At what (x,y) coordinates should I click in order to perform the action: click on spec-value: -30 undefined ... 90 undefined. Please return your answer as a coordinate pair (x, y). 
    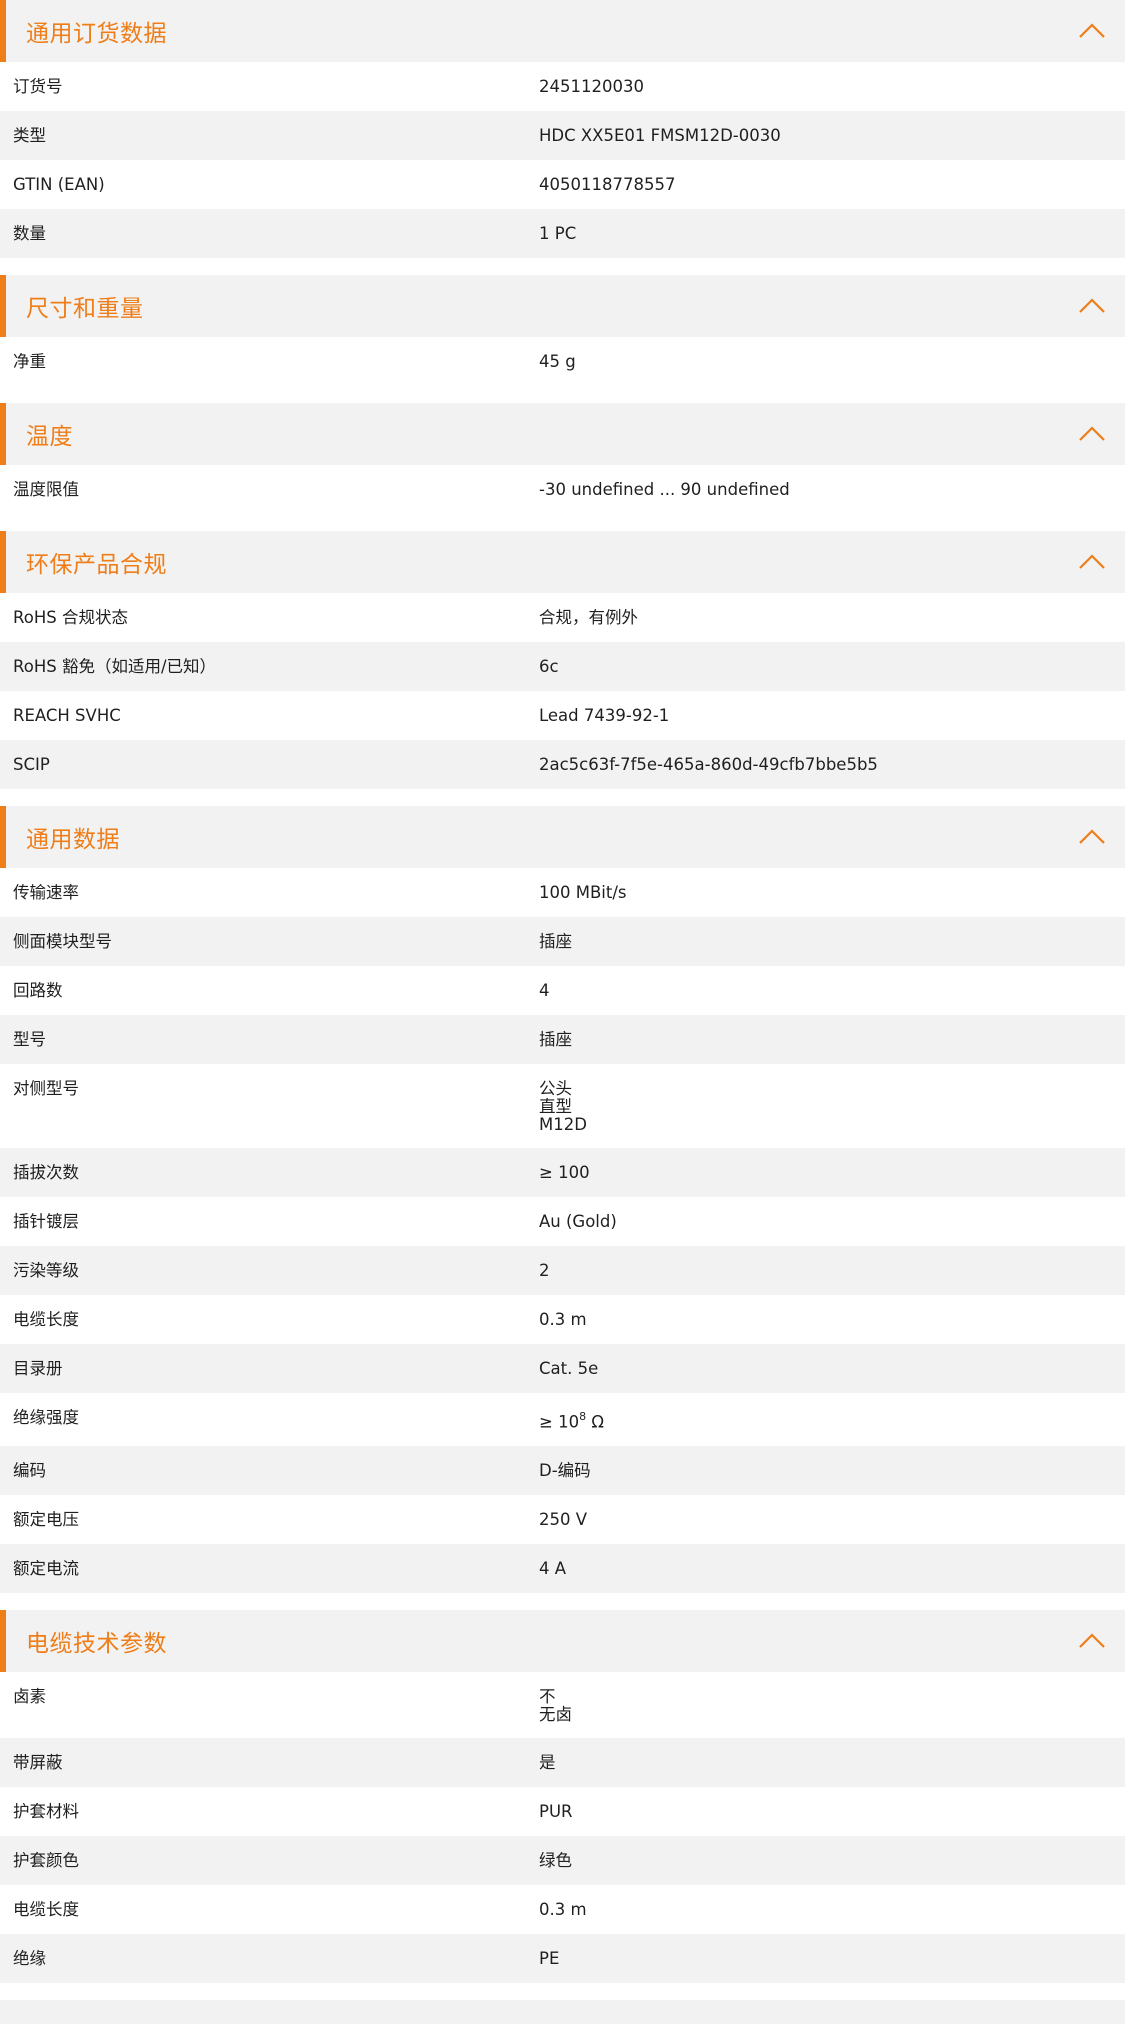
    Looking at the image, I should click on (664, 489).